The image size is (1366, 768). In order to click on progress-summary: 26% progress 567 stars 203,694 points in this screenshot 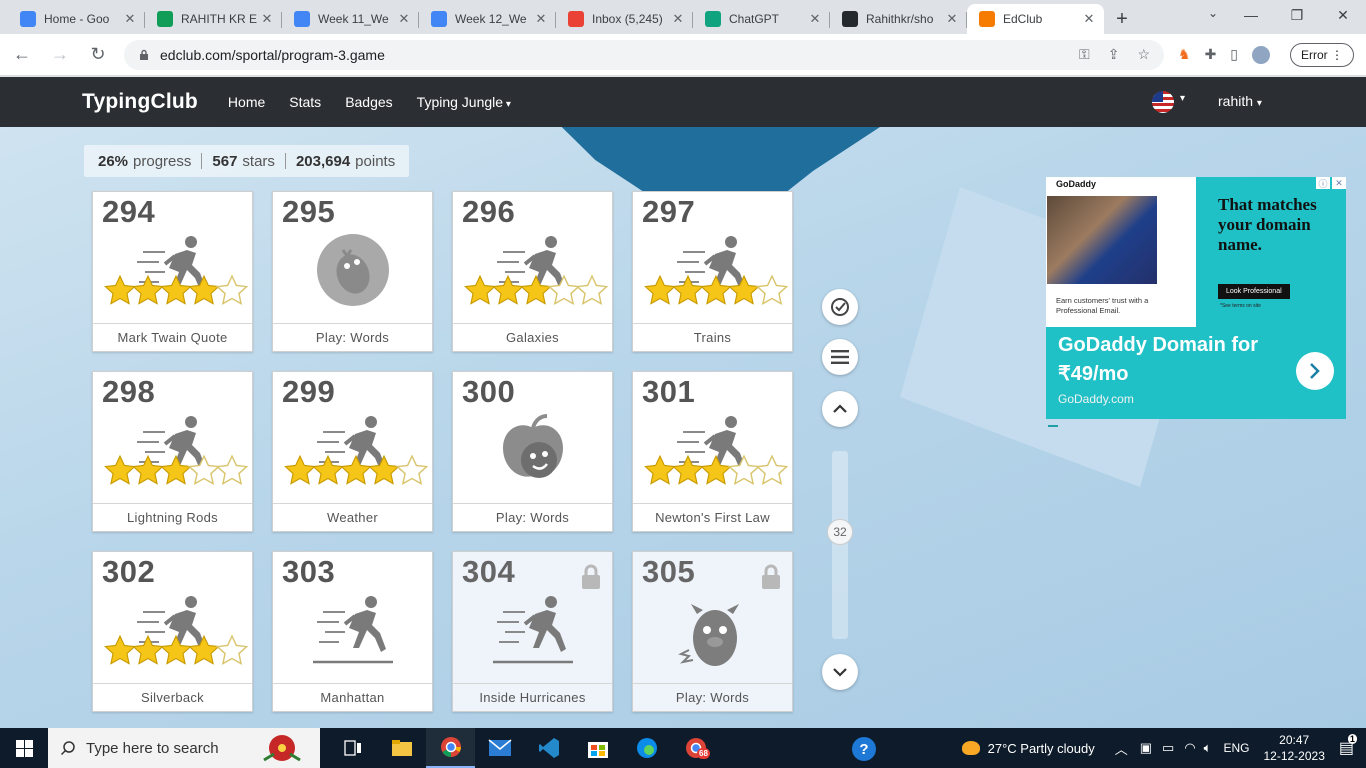, I will do `click(247, 161)`.